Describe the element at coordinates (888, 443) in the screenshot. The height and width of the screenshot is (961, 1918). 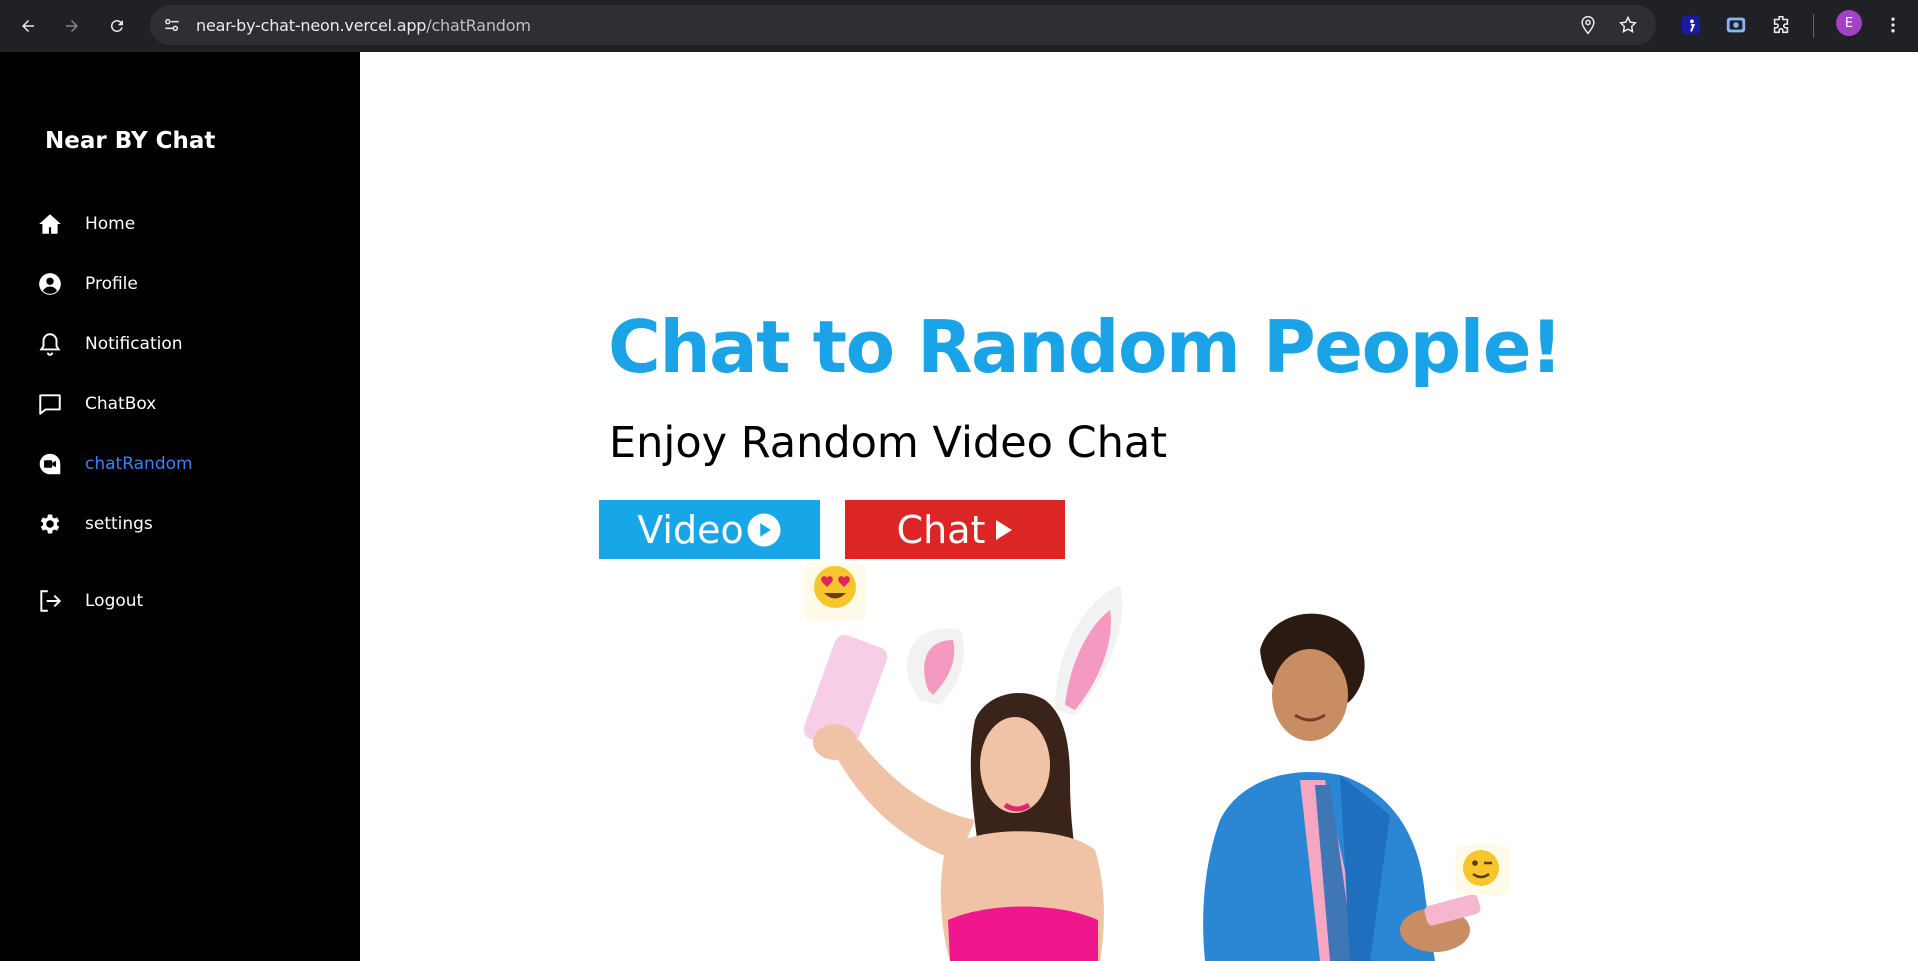
I see `page-subtitle: Enjoy Random Video Chat` at that location.